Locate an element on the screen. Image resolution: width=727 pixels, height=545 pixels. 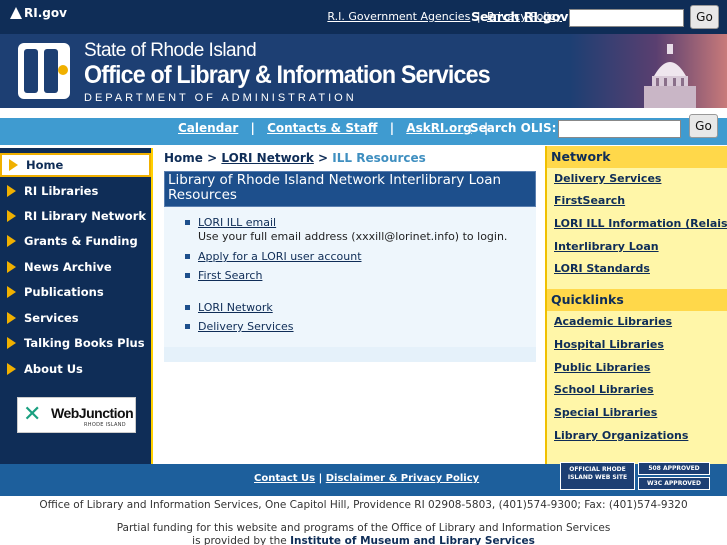
webjunction-logo-subtext: RHODE ISLAND is located at coordinates (105, 425).